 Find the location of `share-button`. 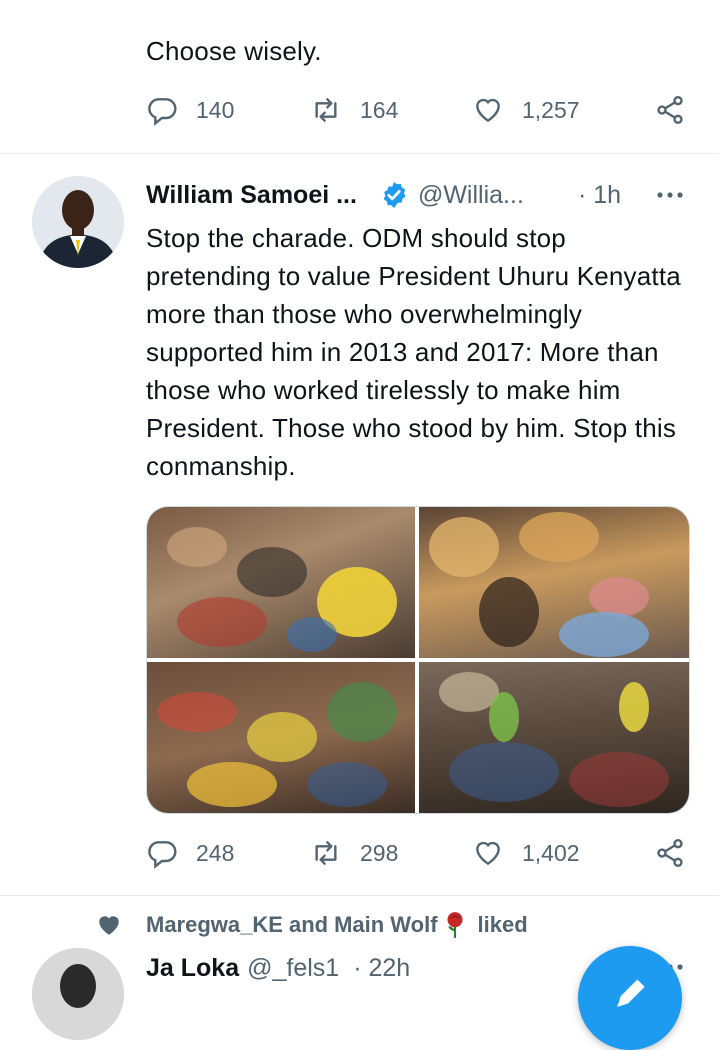

share-button is located at coordinates (679, 853).